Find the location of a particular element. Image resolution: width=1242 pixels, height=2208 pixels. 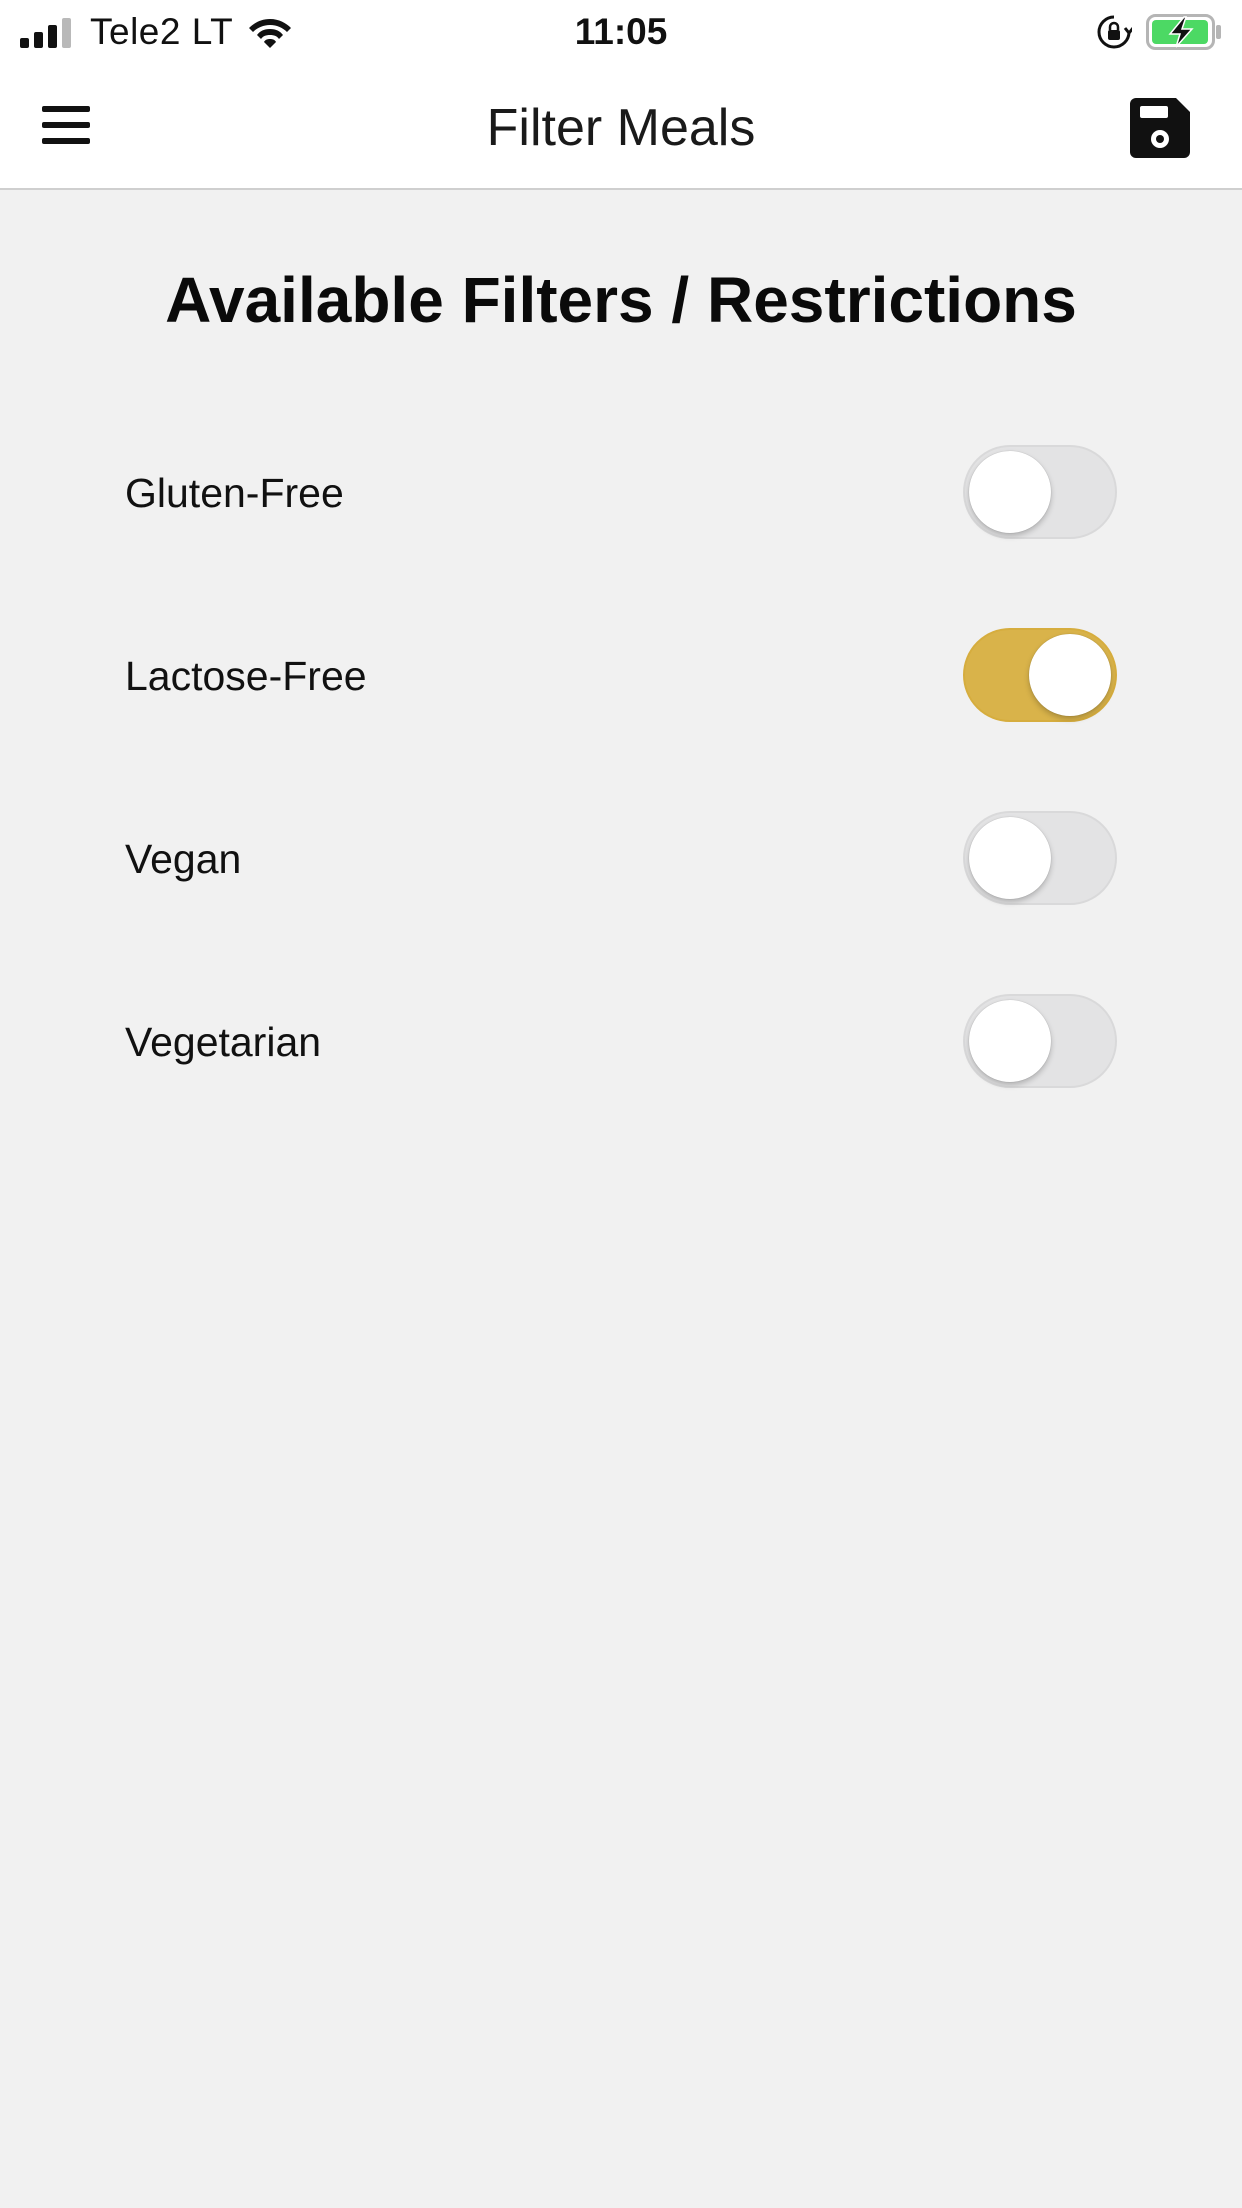

app-header: Filter Meals is located at coordinates (621, 128).